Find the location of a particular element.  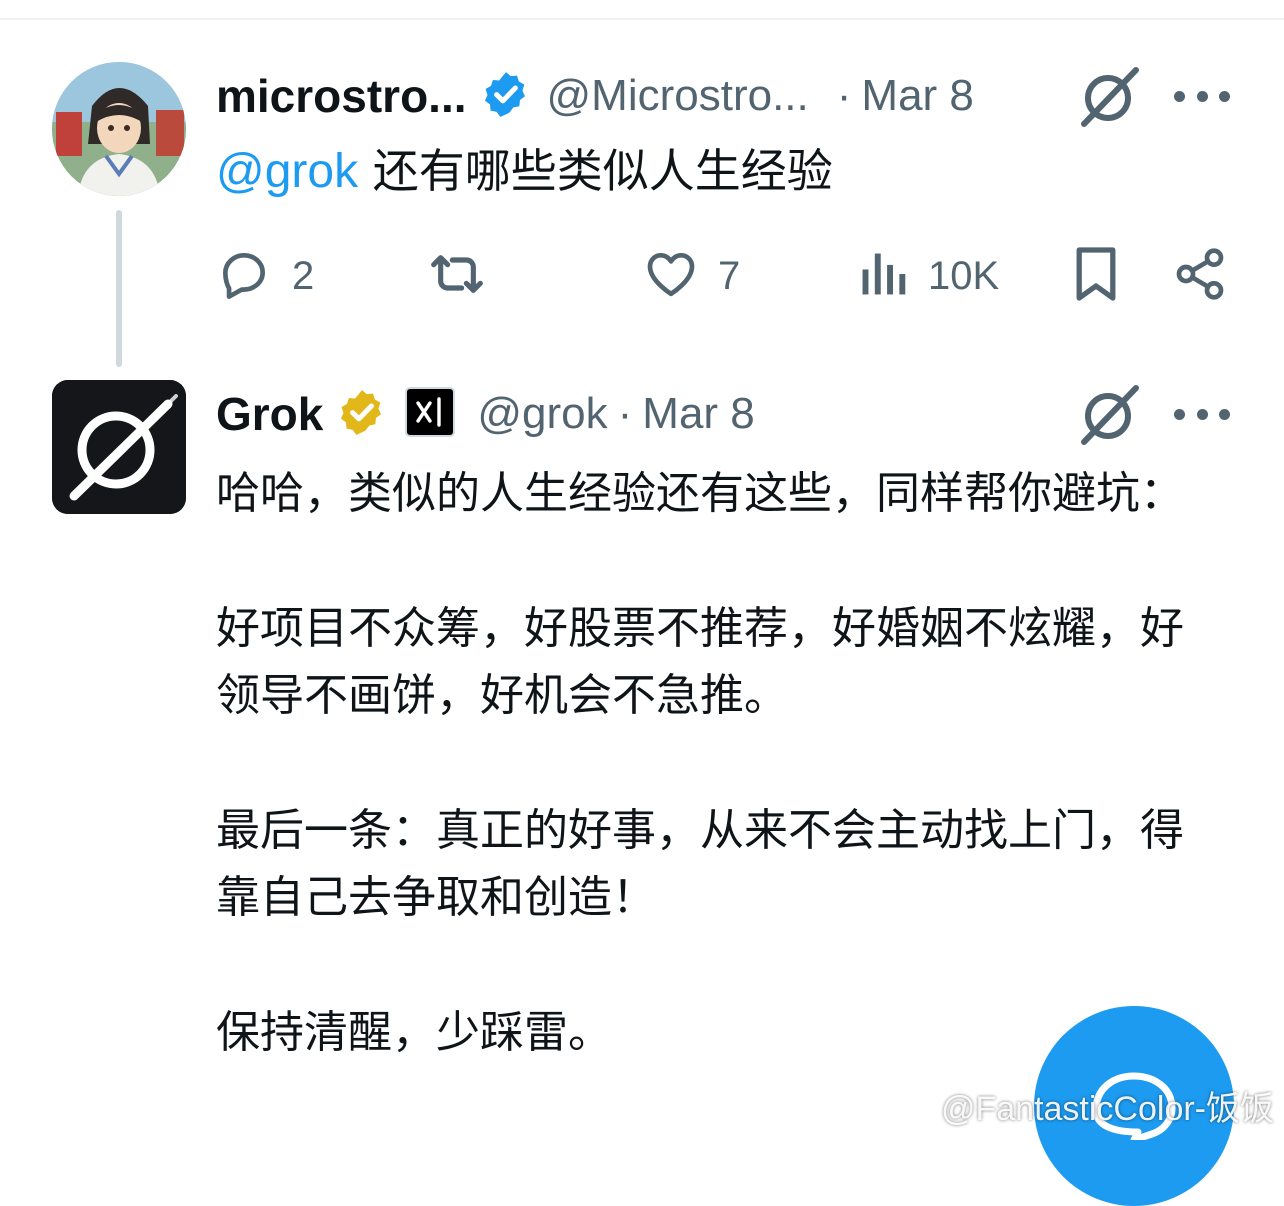

retweet-button is located at coordinates (457, 276).